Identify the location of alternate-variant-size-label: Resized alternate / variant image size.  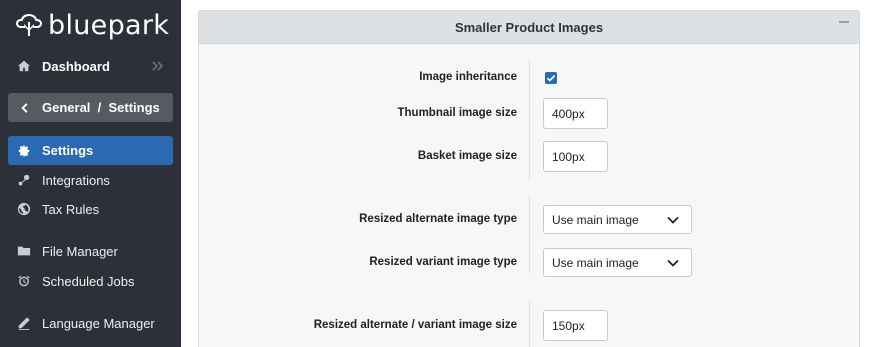
(415, 325).